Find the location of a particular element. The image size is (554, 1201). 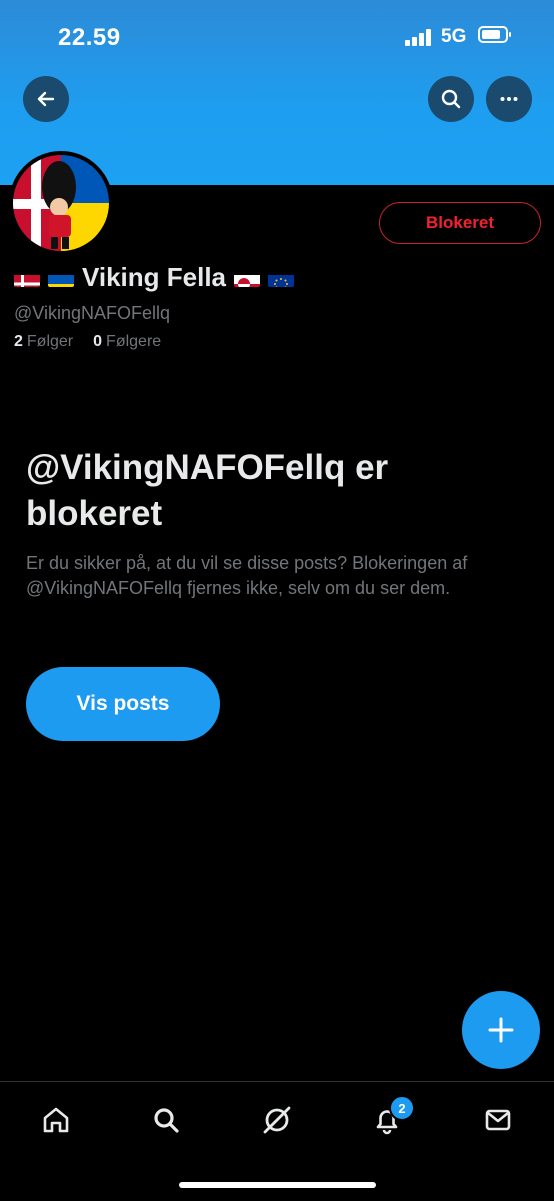

profile-name-row: Viking Fella is located at coordinates (154, 277).